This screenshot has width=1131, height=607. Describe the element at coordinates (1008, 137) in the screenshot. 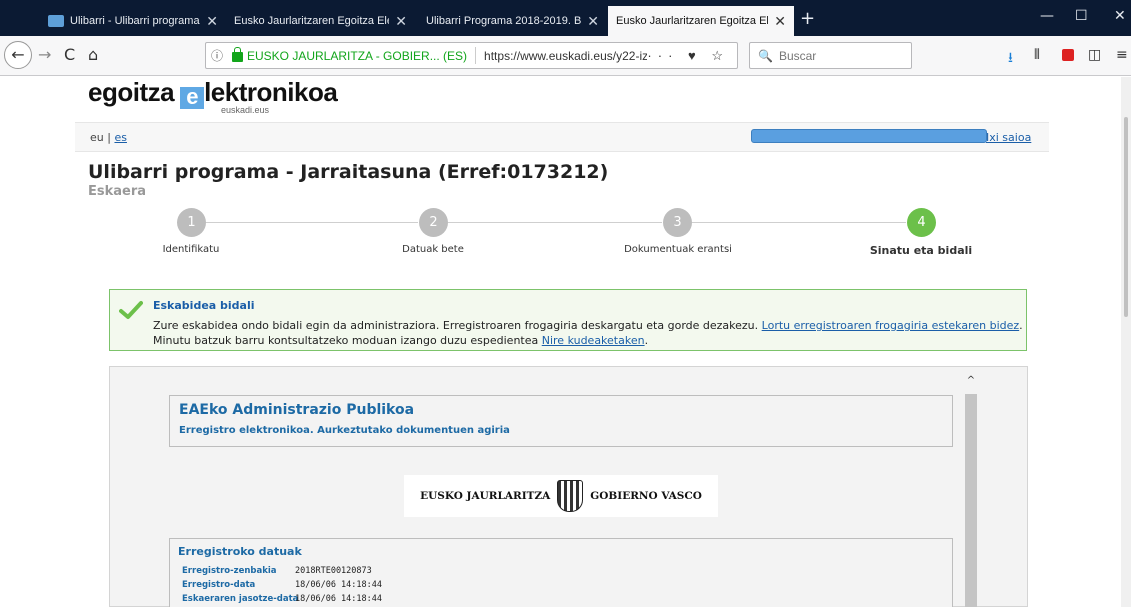

I see `logout-link: Ixi saioa` at that location.